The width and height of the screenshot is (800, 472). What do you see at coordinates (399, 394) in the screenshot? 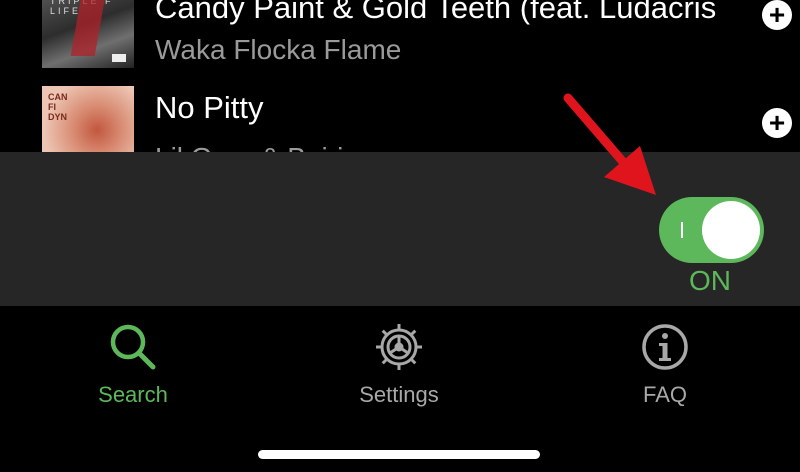
I see `tab-label: Settings` at bounding box center [399, 394].